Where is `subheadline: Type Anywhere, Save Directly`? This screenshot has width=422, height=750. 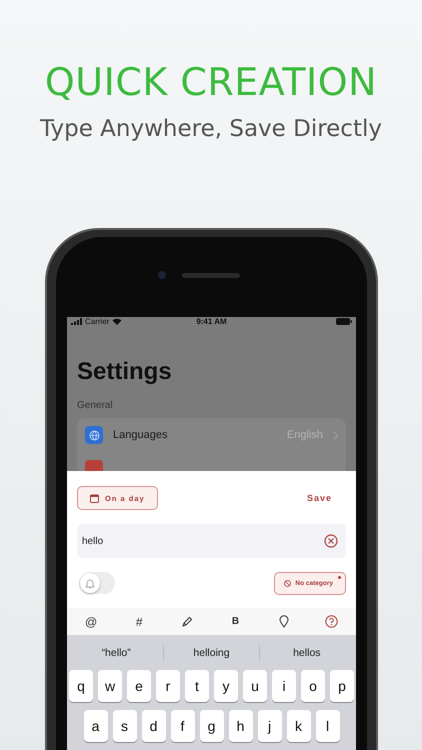
subheadline: Type Anywhere, Save Directly is located at coordinates (211, 129).